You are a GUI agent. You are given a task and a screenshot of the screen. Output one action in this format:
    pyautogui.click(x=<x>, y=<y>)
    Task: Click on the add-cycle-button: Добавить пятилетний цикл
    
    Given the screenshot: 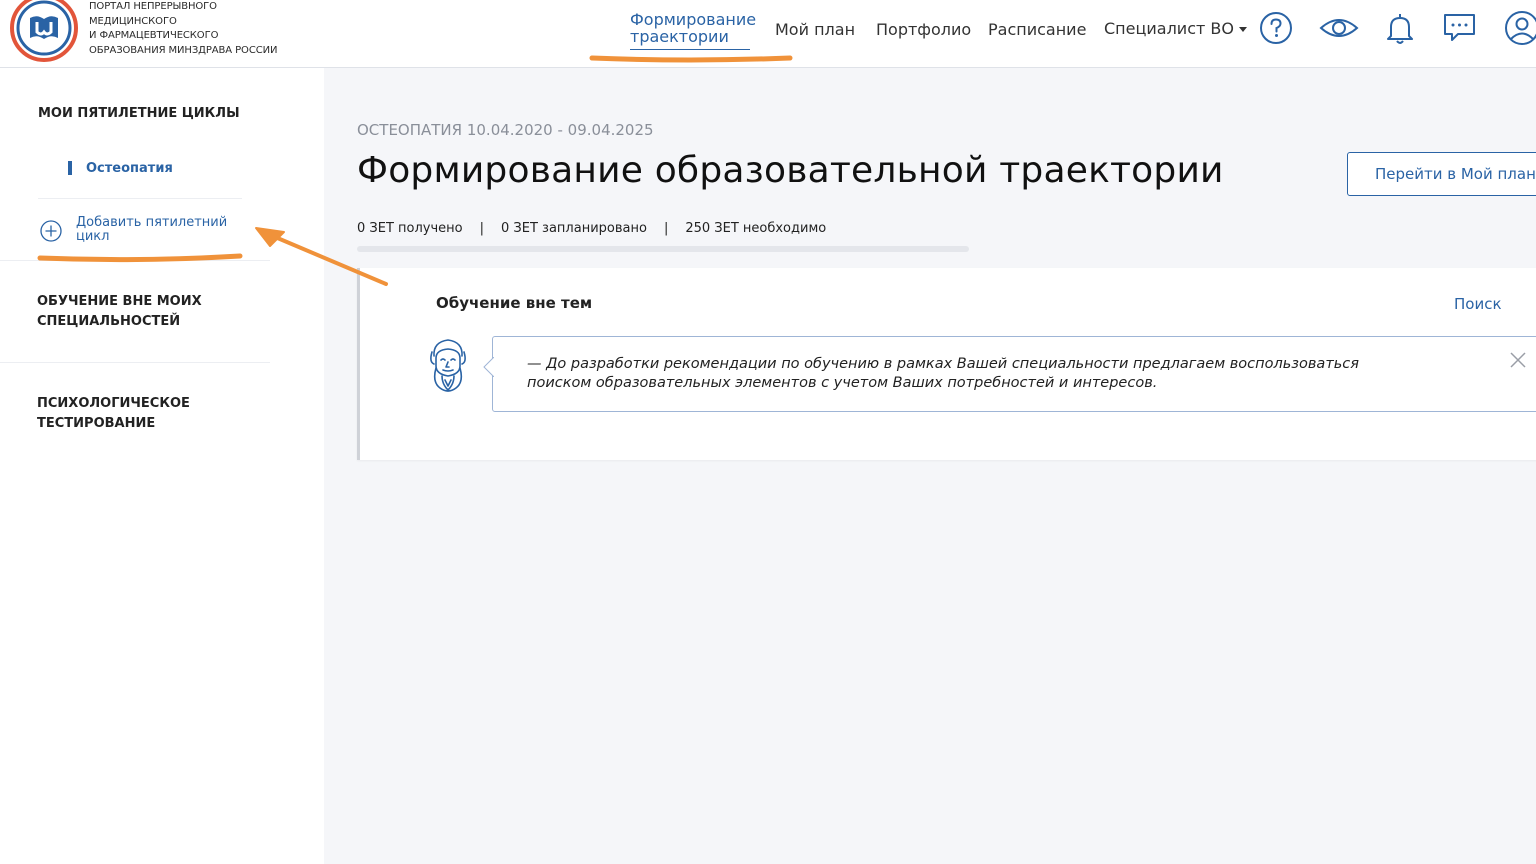 What is the action you would take?
    pyautogui.click(x=140, y=231)
    